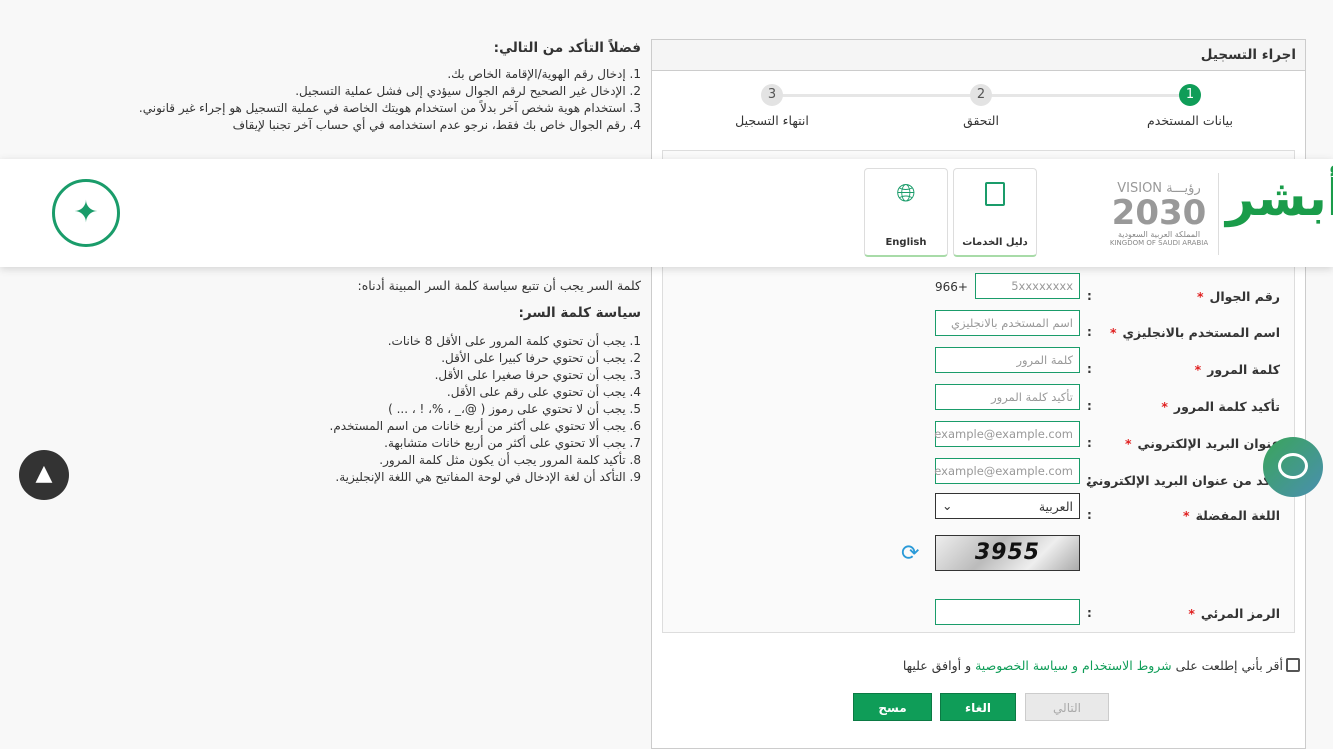 This screenshot has width=1333, height=749. I want to click on cancel-button: الغاء, so click(978, 707).